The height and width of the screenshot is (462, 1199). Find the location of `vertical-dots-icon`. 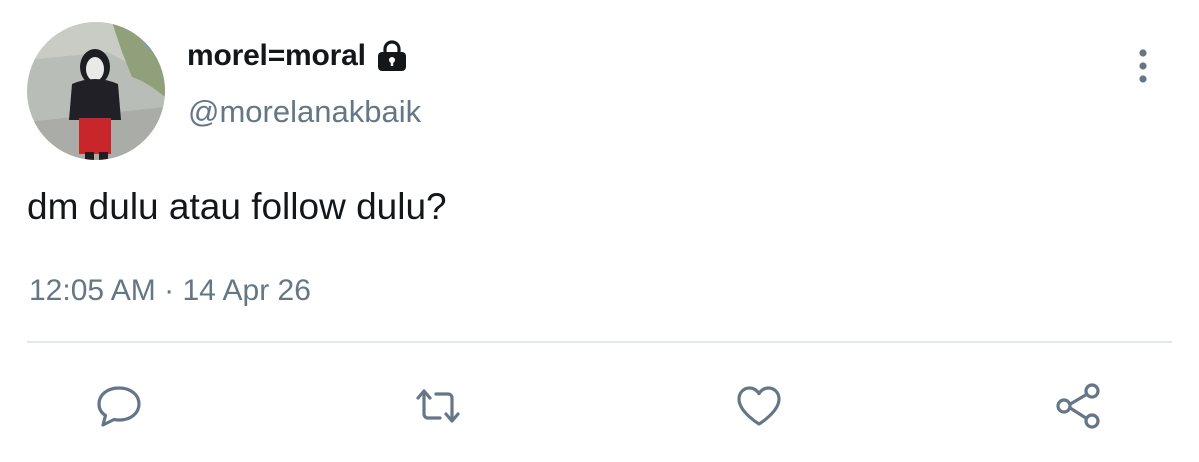

vertical-dots-icon is located at coordinates (1143, 67).